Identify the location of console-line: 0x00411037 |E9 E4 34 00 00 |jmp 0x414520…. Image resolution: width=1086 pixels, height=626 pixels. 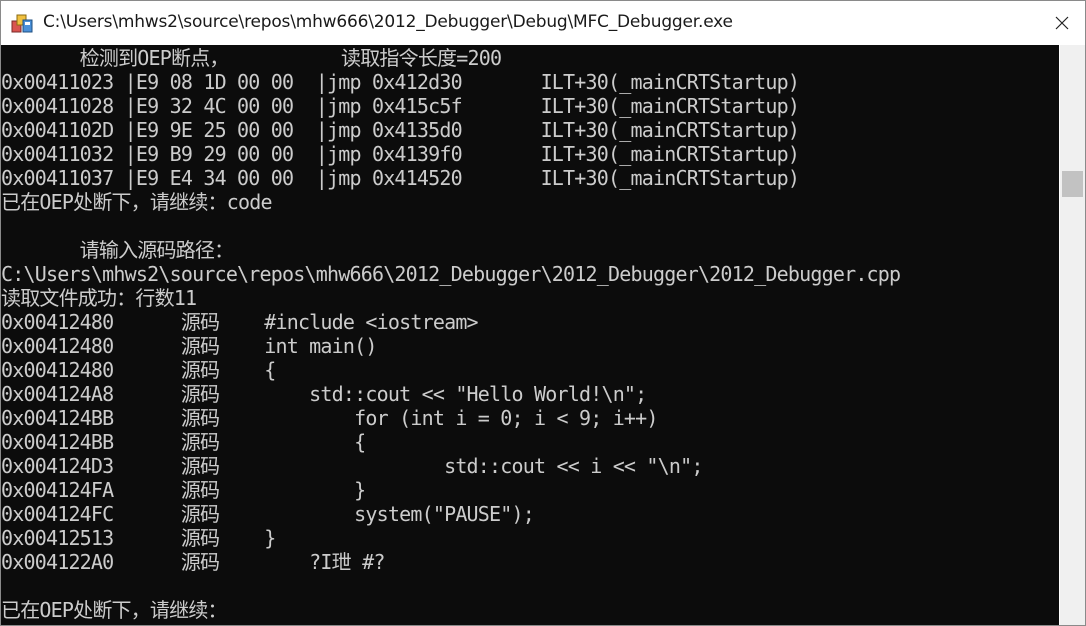
(400, 178).